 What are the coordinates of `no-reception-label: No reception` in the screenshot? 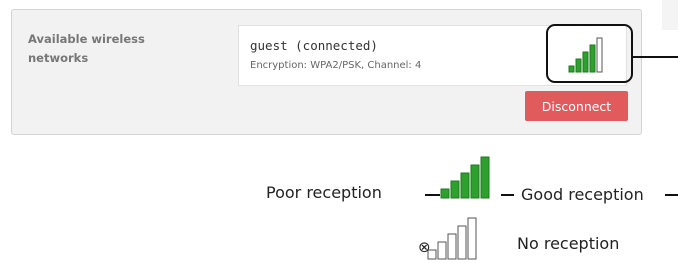 It's located at (568, 243).